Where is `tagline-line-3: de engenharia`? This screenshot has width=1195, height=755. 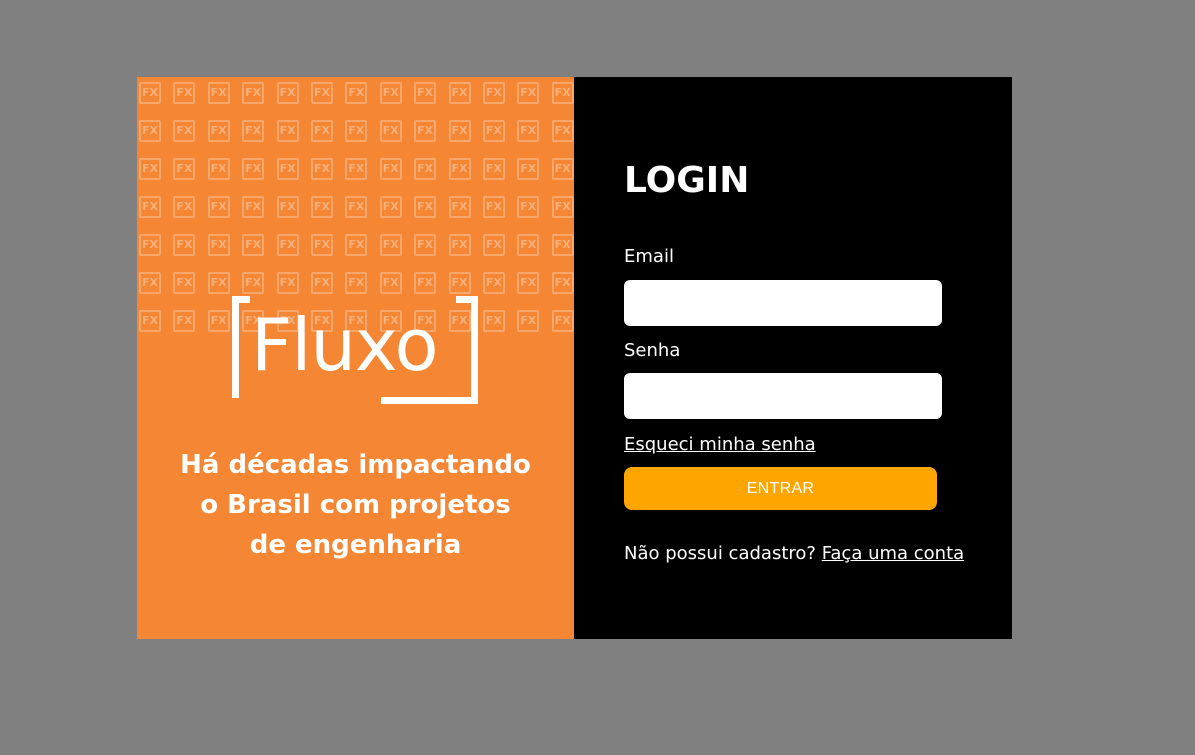
tagline-line-3: de engenharia is located at coordinates (355, 545).